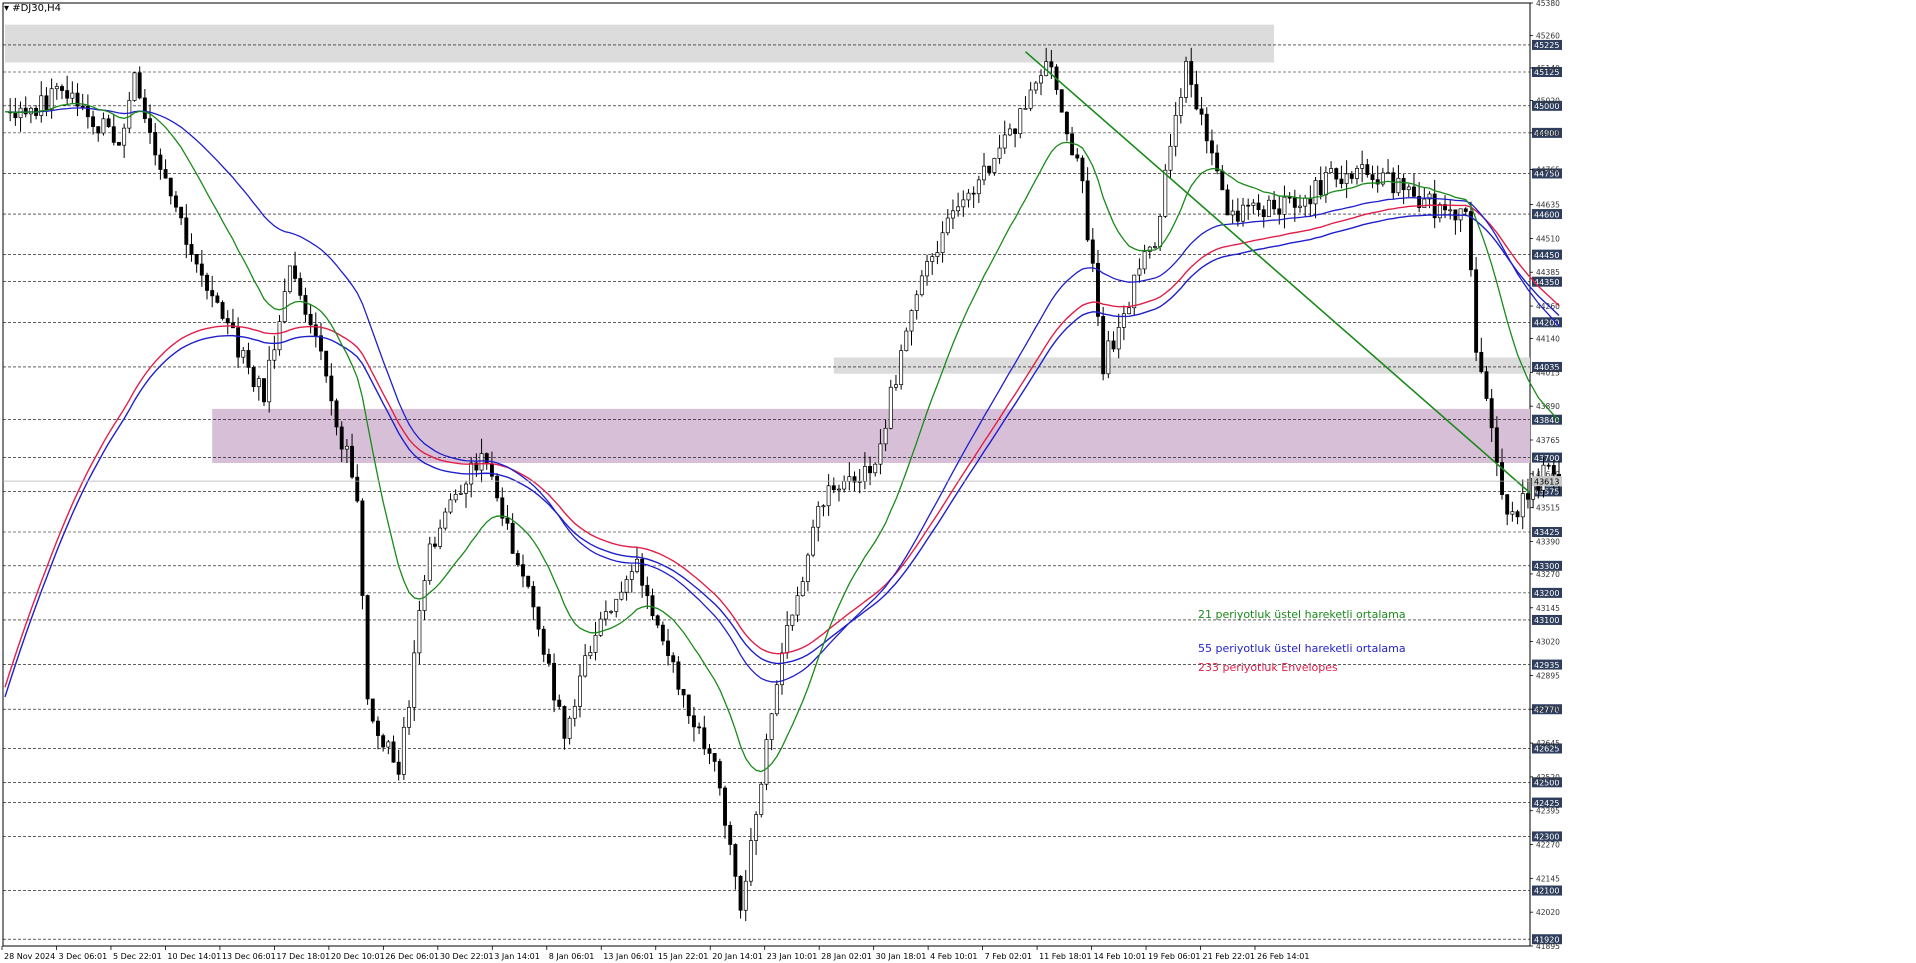 The height and width of the screenshot is (963, 1916). Describe the element at coordinates (901, 956) in the screenshot. I see `x-tick-label-16: 30 Jan 18:01` at that location.